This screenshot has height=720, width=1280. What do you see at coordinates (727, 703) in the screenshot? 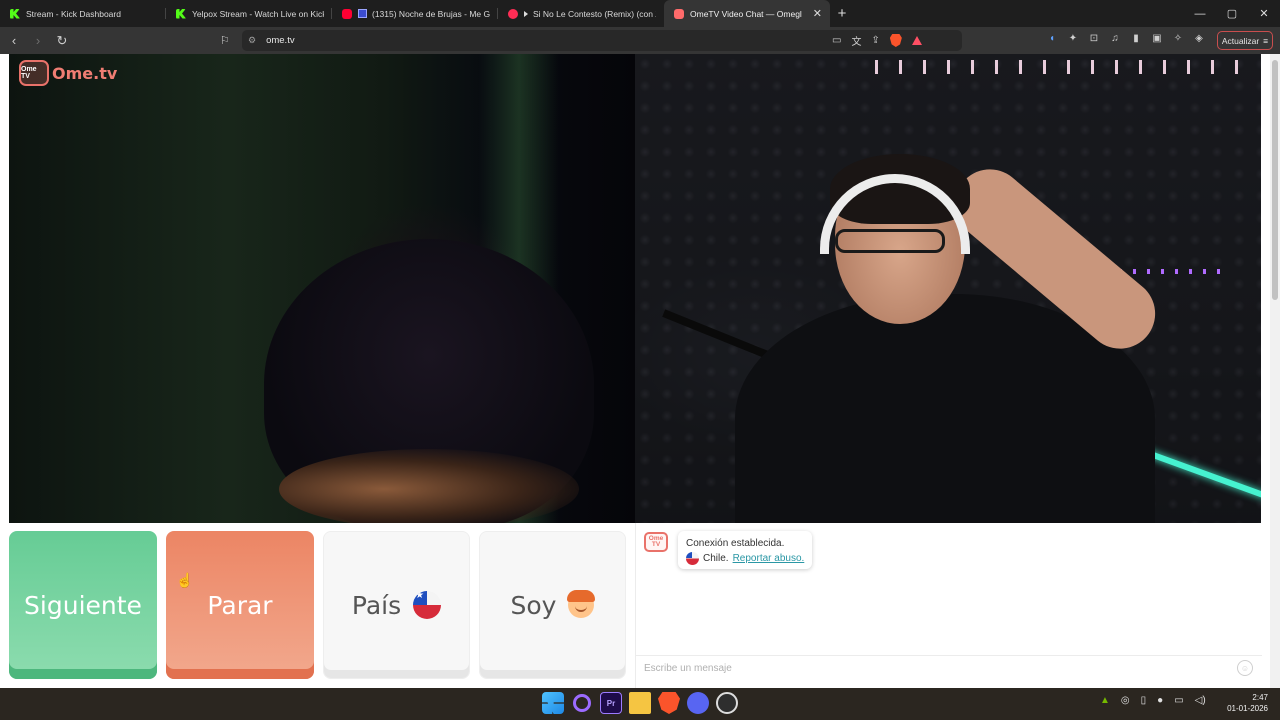
I see `obs-icon` at bounding box center [727, 703].